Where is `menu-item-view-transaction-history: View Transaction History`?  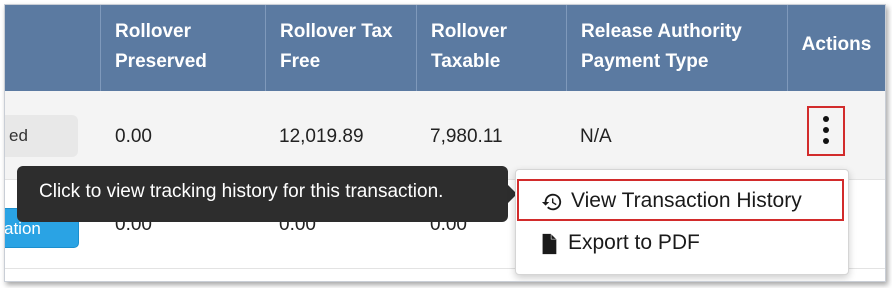 menu-item-view-transaction-history: View Transaction History is located at coordinates (680, 200).